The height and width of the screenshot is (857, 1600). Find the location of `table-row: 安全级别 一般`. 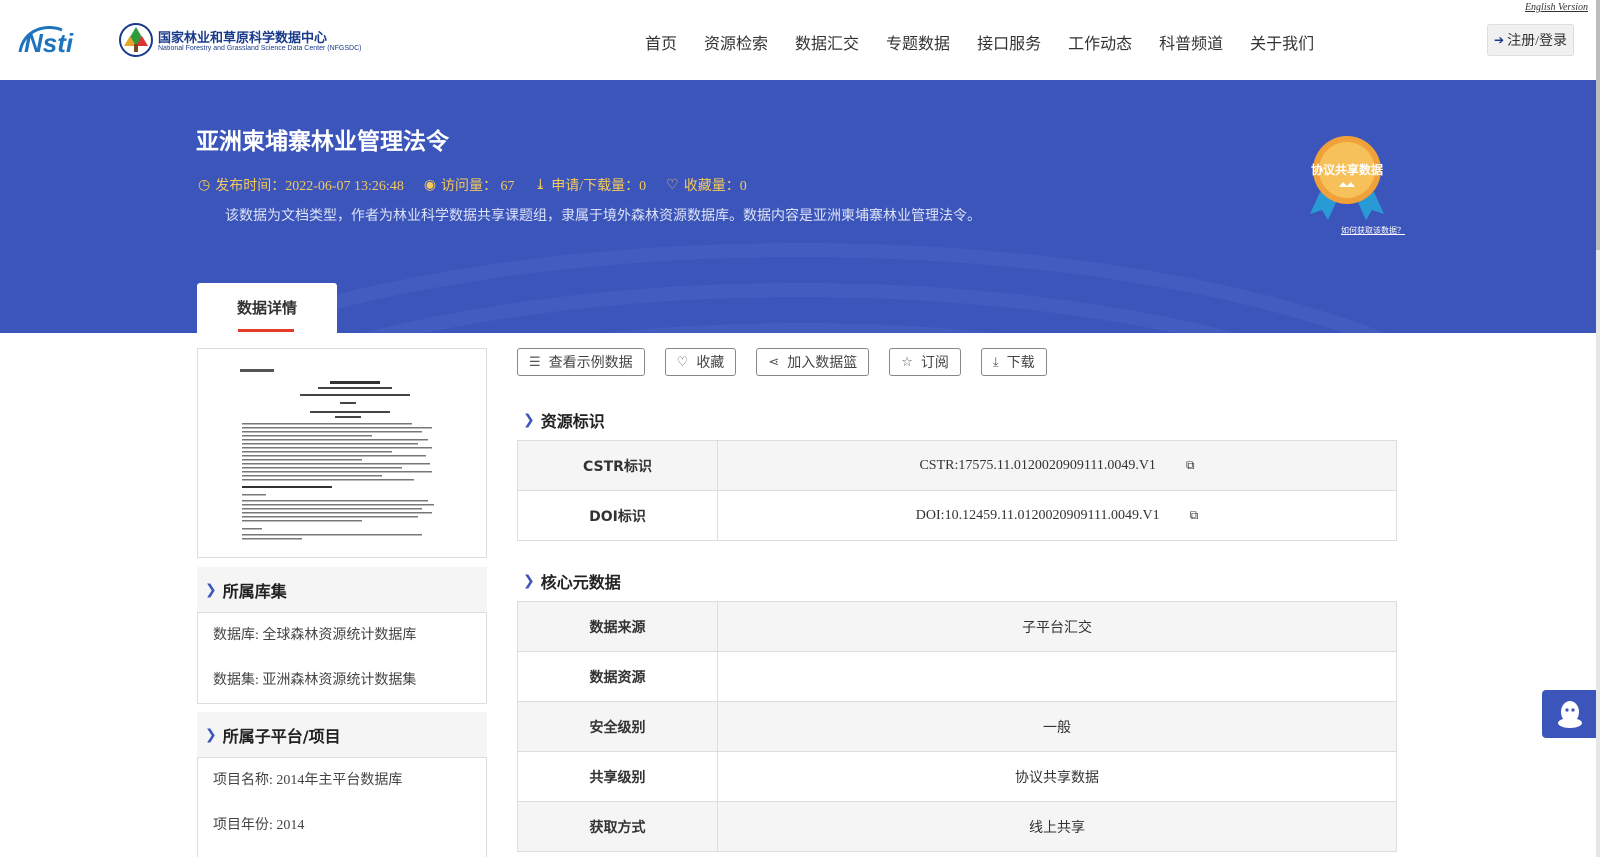

table-row: 安全级别 一般 is located at coordinates (957, 726).